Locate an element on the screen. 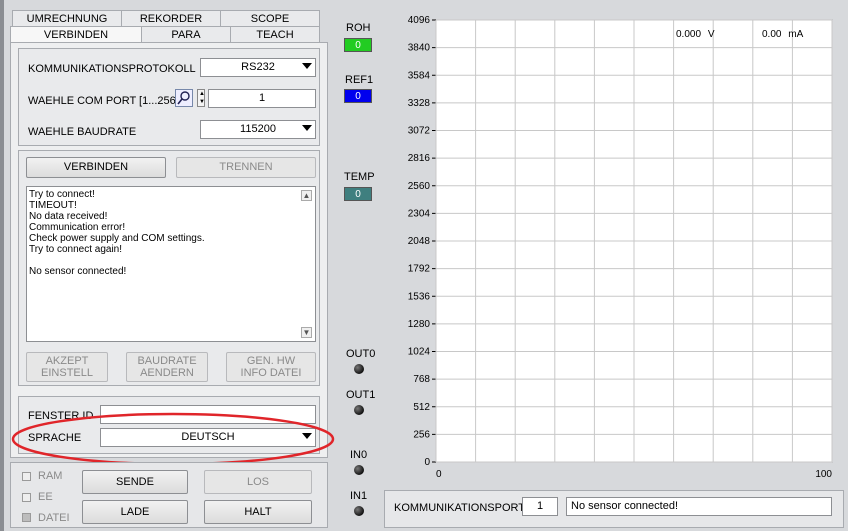  voltage-readout: 0.000 V is located at coordinates (695, 34).